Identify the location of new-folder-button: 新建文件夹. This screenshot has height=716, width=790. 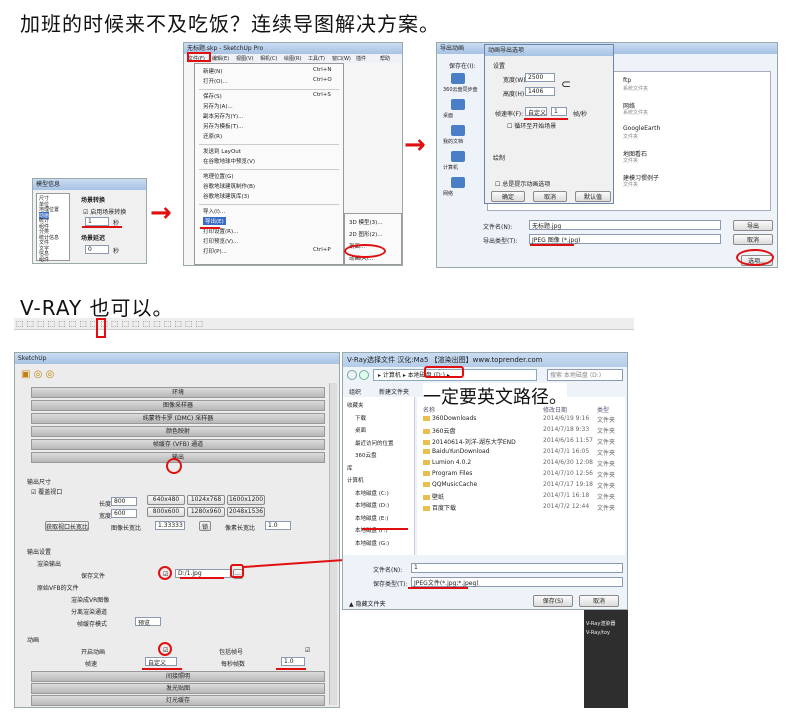
(394, 391).